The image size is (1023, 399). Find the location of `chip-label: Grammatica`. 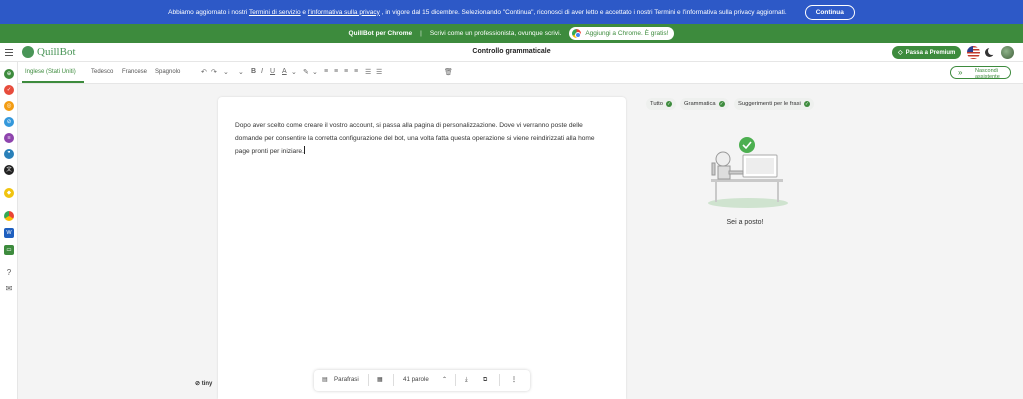

chip-label: Grammatica is located at coordinates (700, 104).